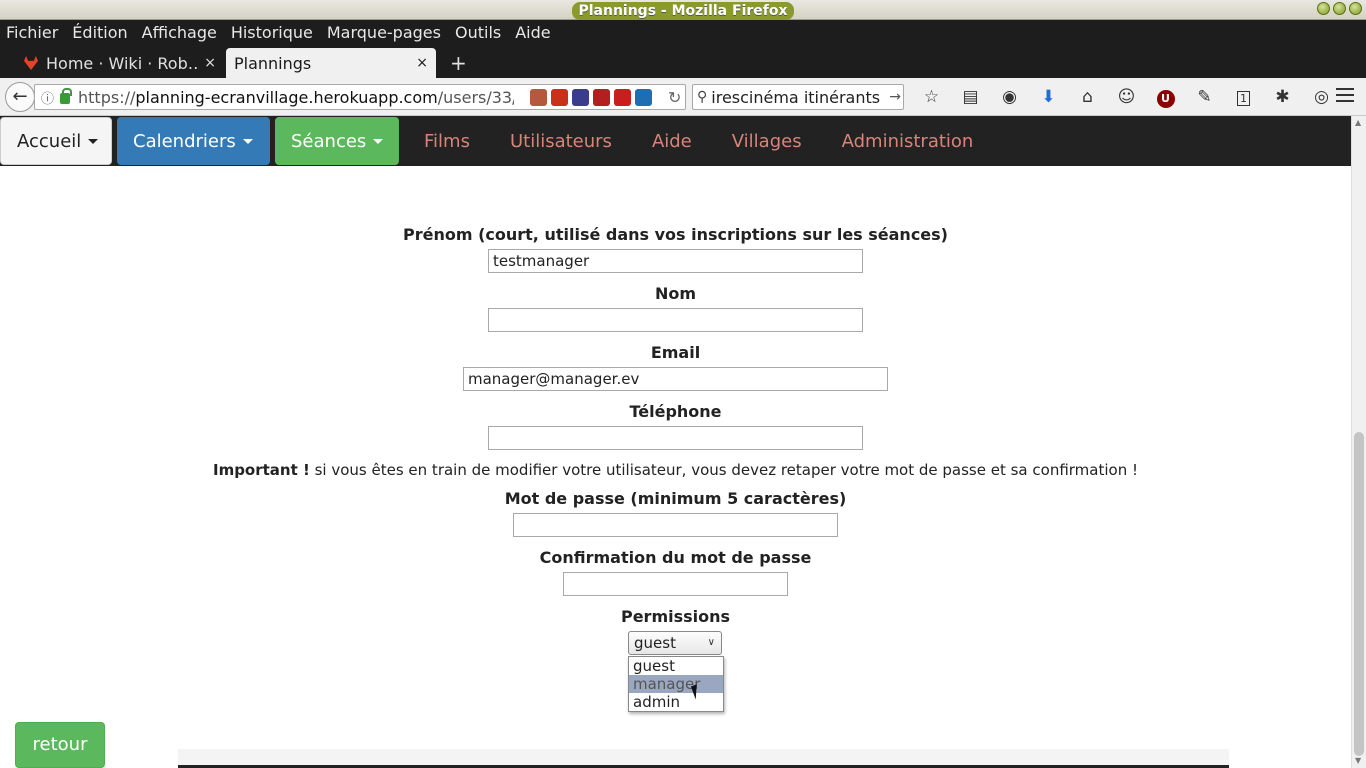 The image size is (1366, 768). Describe the element at coordinates (675, 525) in the screenshot. I see `password-input` at that location.